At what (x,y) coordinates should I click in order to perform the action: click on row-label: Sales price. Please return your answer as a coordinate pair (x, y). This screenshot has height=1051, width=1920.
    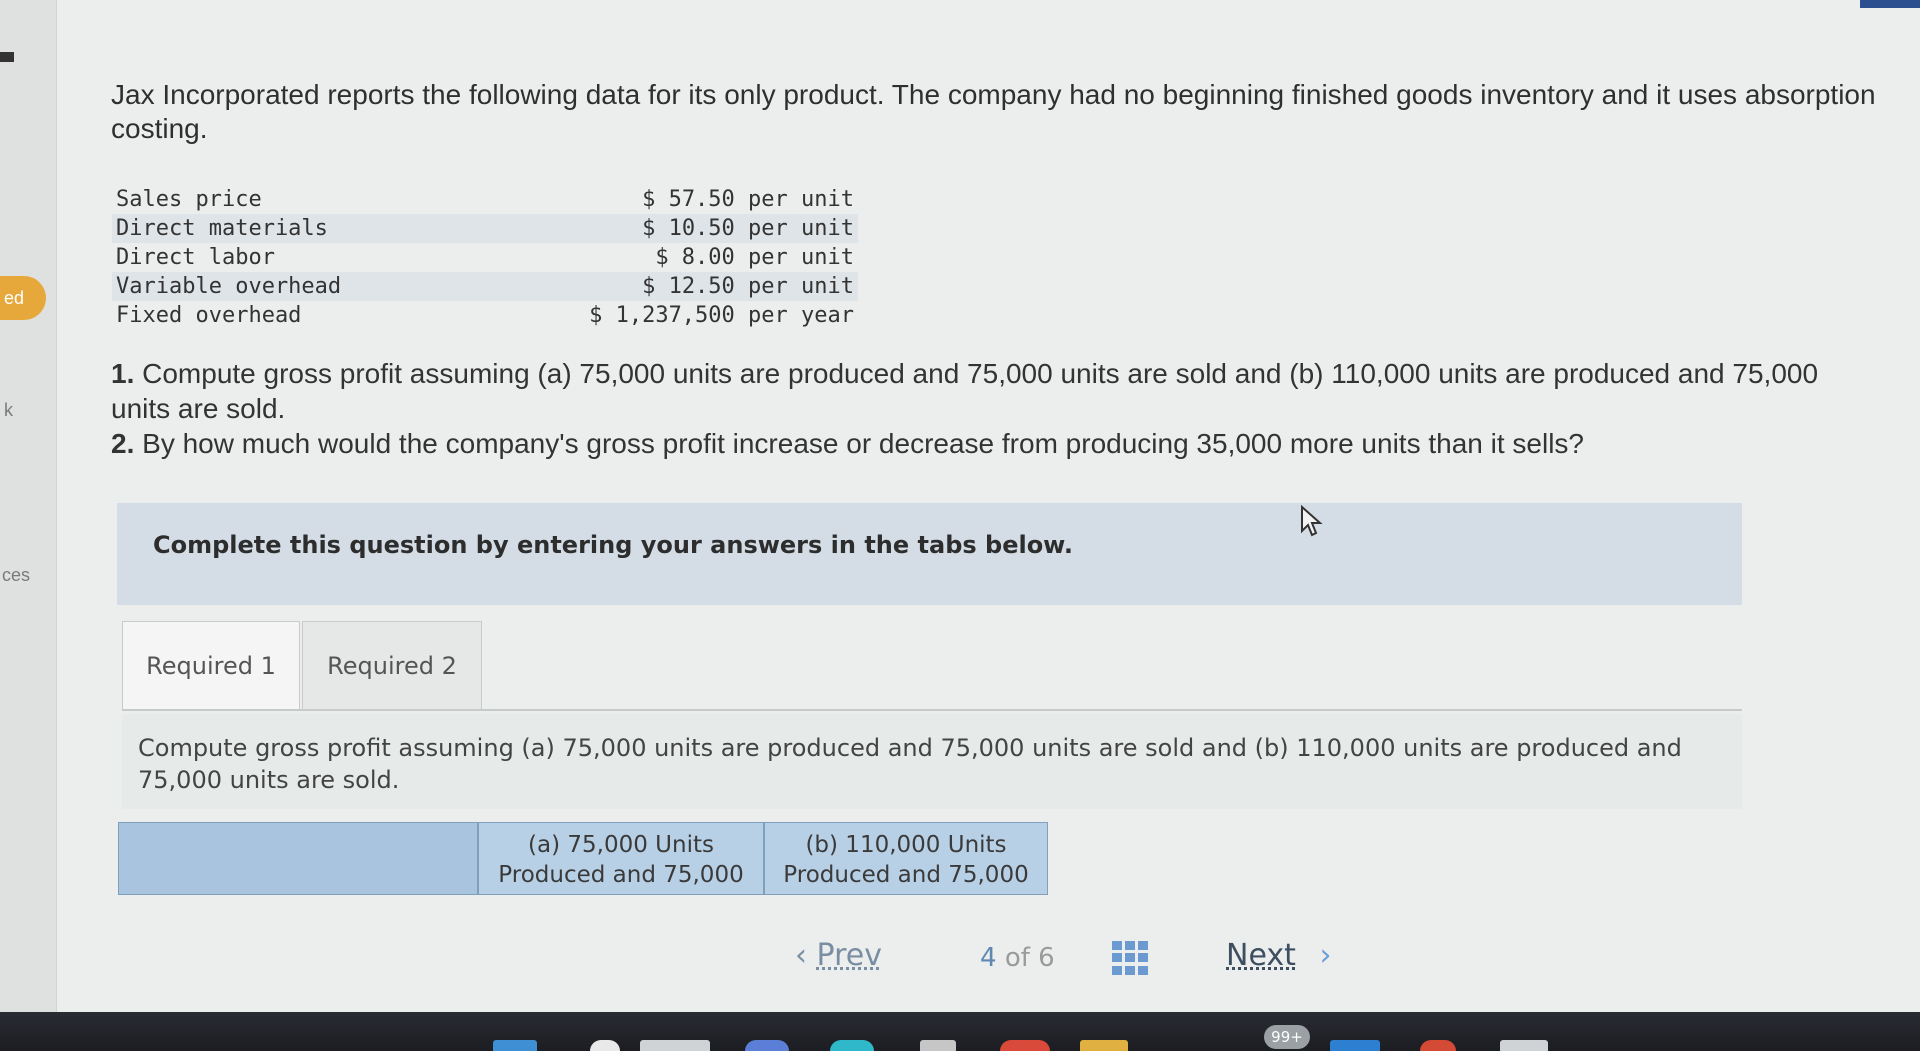
    Looking at the image, I should click on (189, 199).